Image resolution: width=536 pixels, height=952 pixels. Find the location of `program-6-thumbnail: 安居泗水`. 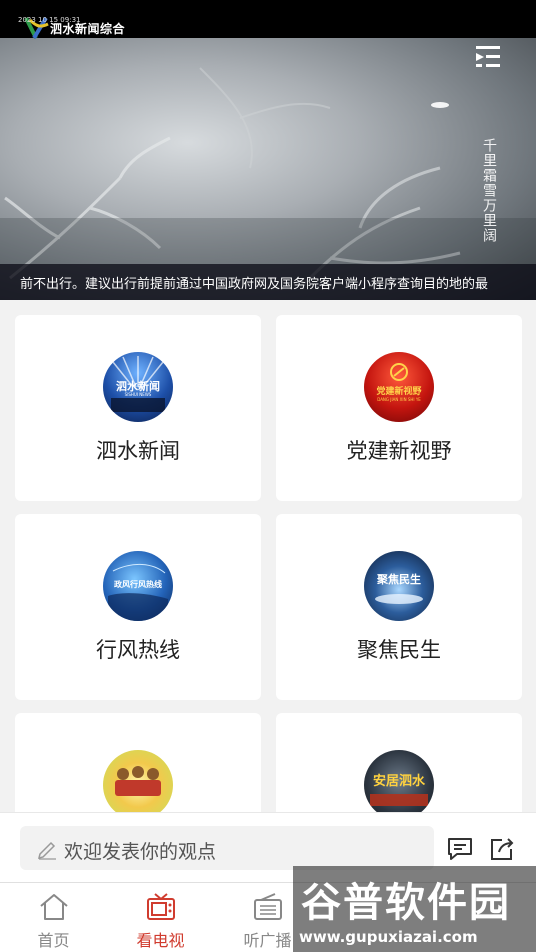

program-6-thumbnail: 安居泗水 is located at coordinates (399, 781).